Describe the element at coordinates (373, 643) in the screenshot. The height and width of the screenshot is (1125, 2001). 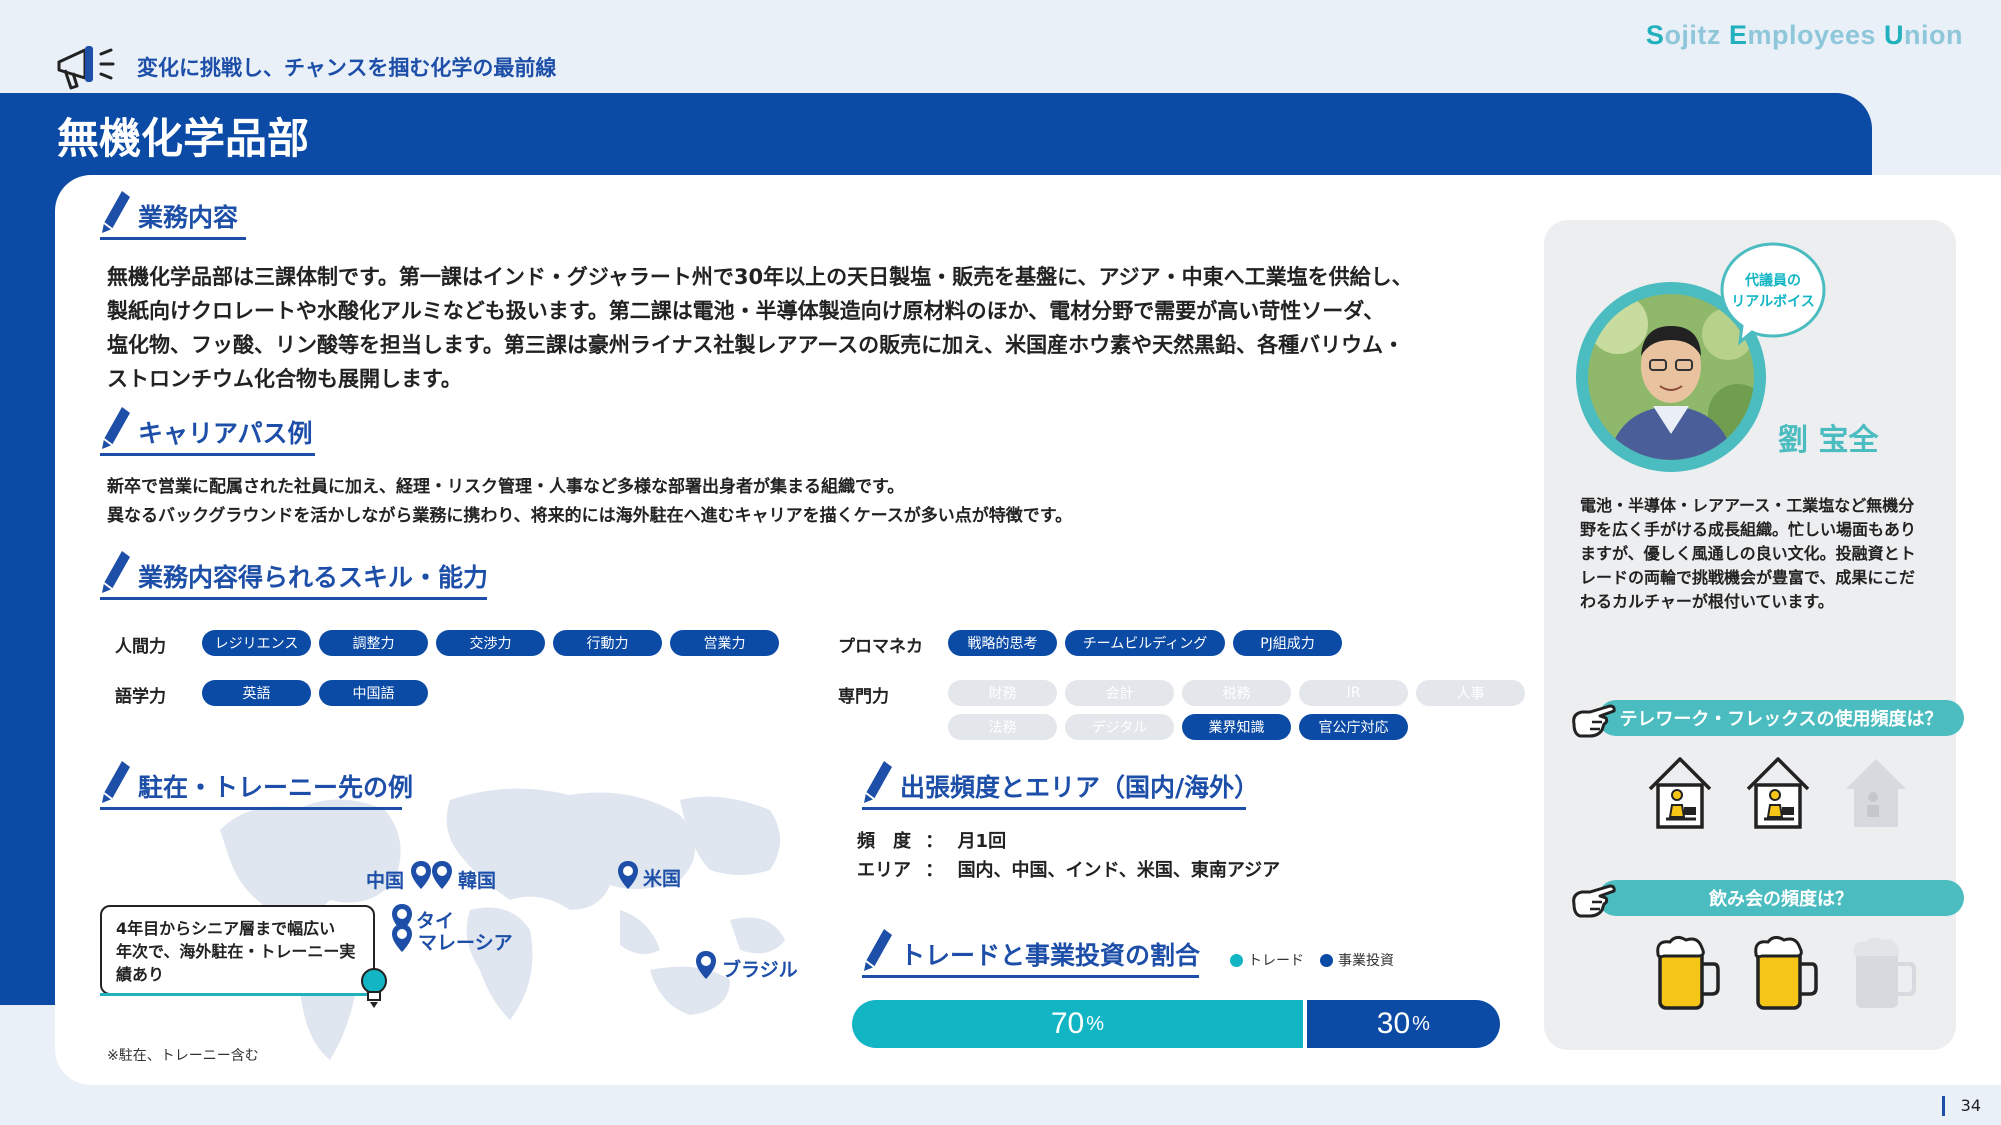
I see `skill-pill: 調整力` at that location.